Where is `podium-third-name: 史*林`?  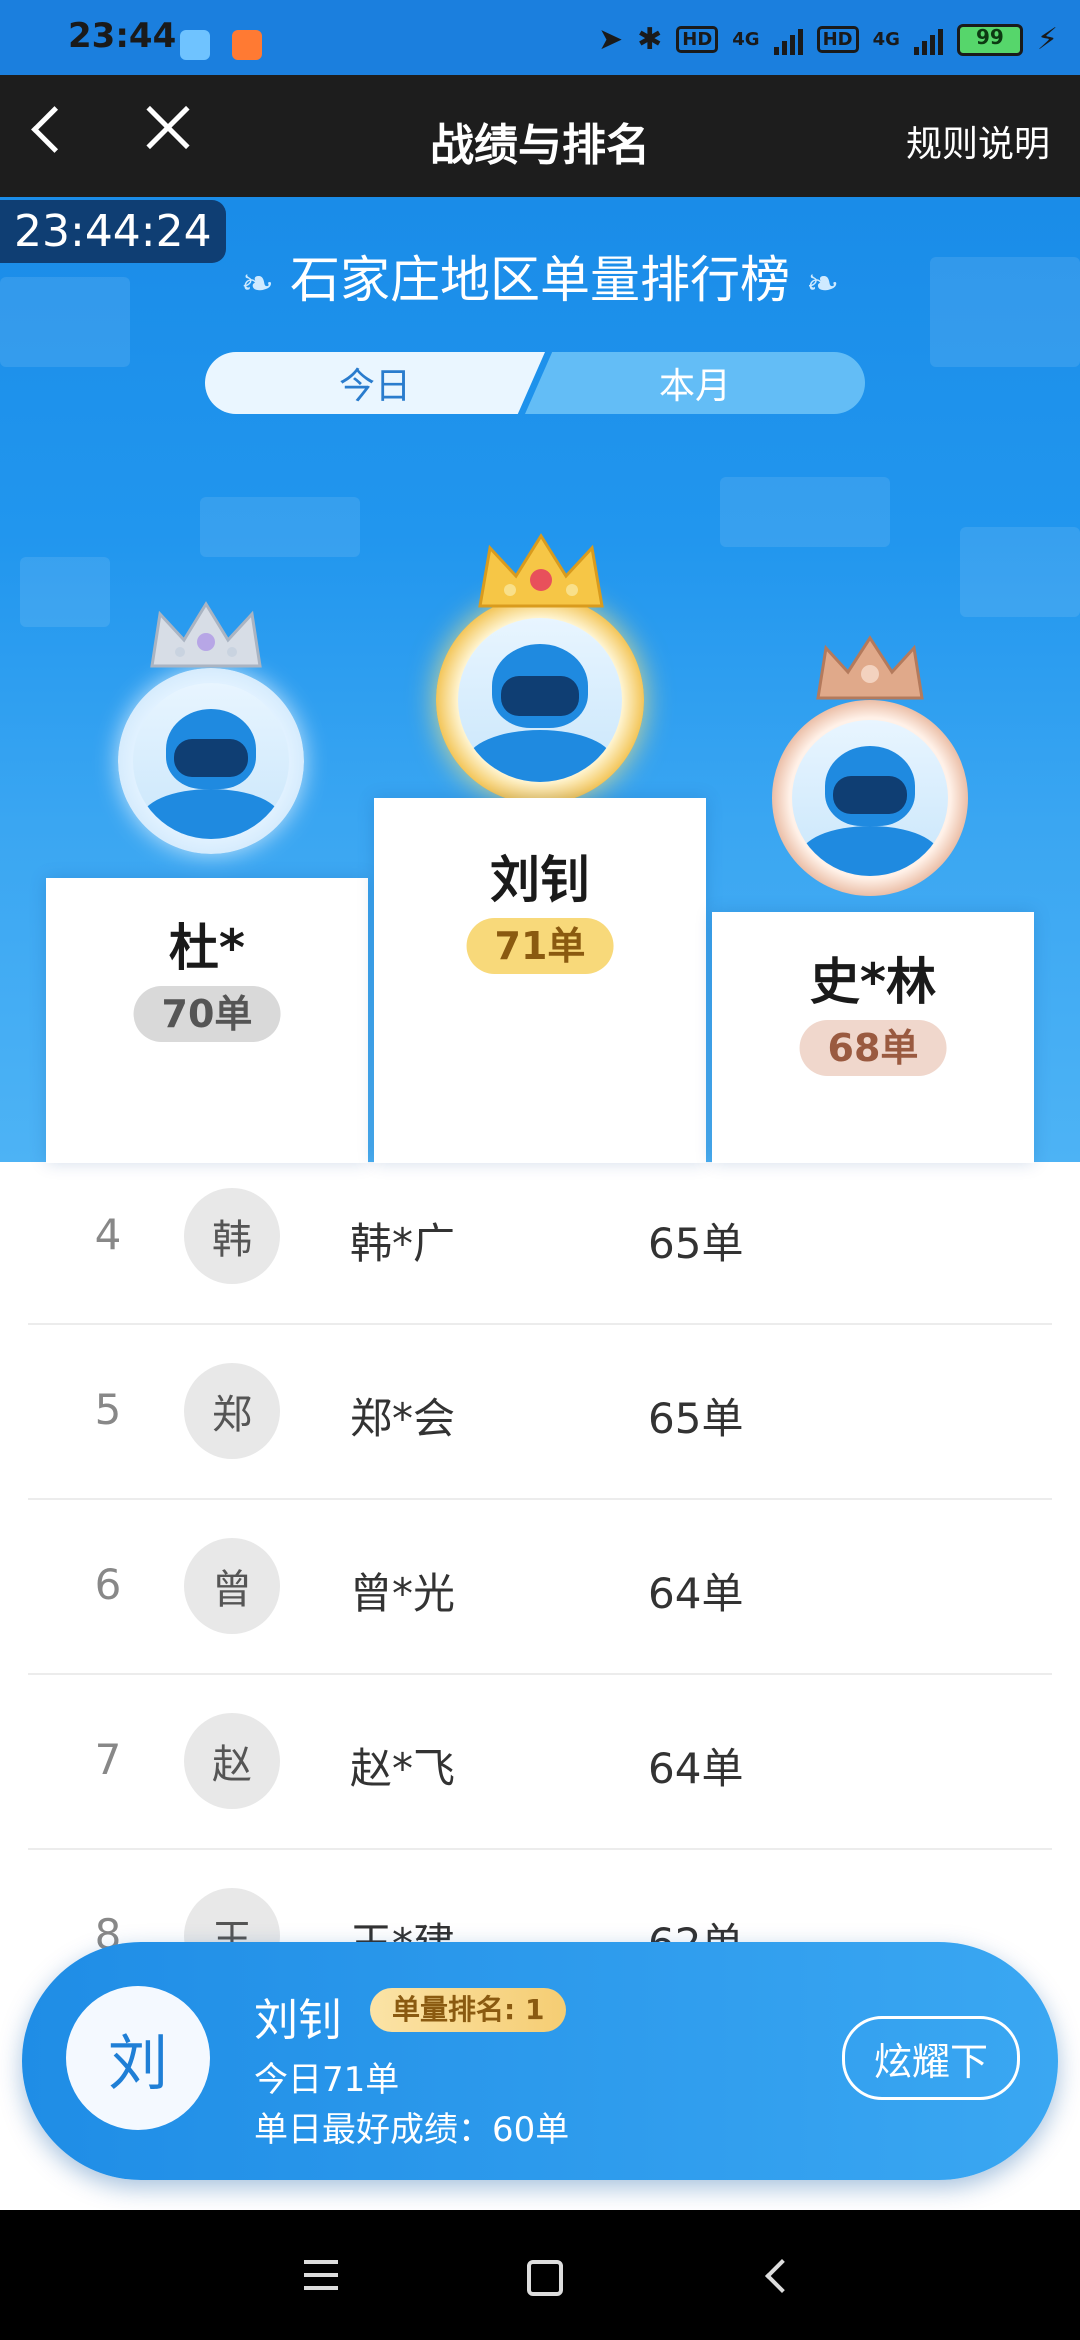
podium-third-name: 史*林 is located at coordinates (873, 982).